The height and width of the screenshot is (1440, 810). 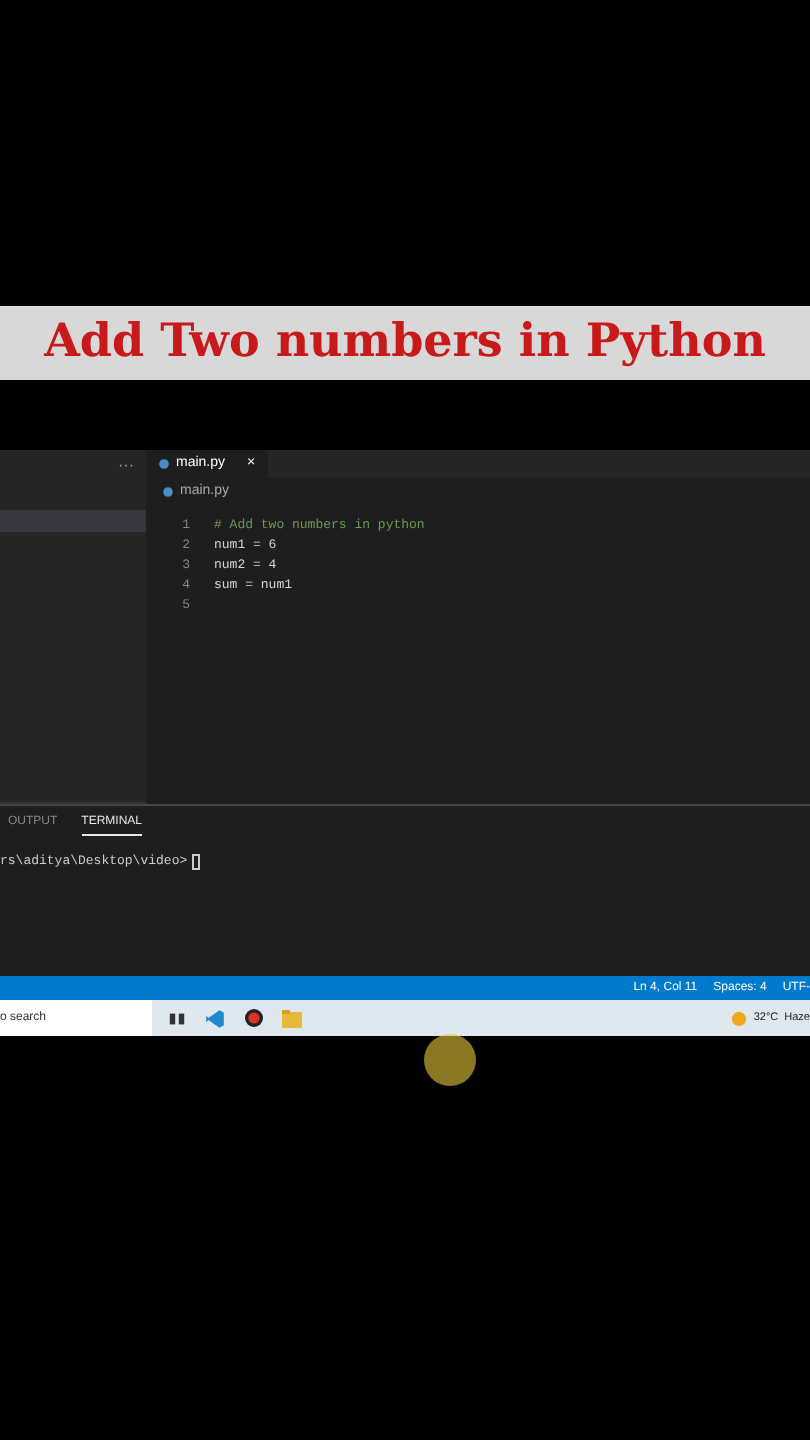 What do you see at coordinates (254, 1018) in the screenshot?
I see `record-app-icon` at bounding box center [254, 1018].